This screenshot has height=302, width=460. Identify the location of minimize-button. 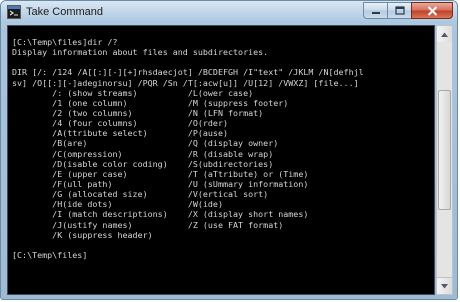
(375, 10).